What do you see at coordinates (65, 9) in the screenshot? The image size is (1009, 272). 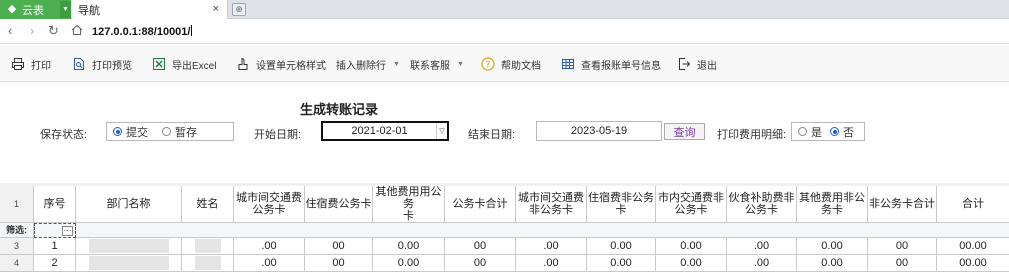 I see `app-menu-dropdown-icon: ▼` at bounding box center [65, 9].